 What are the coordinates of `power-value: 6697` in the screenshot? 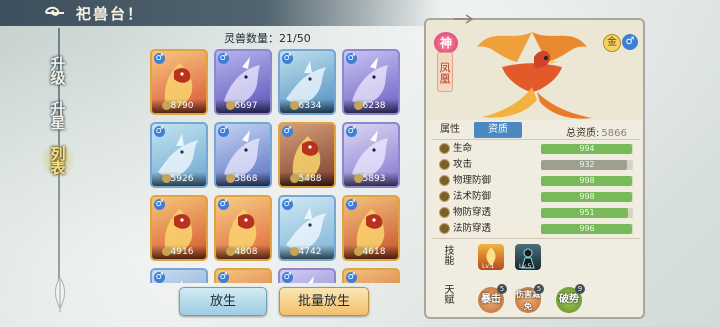 It's located at (243, 106).